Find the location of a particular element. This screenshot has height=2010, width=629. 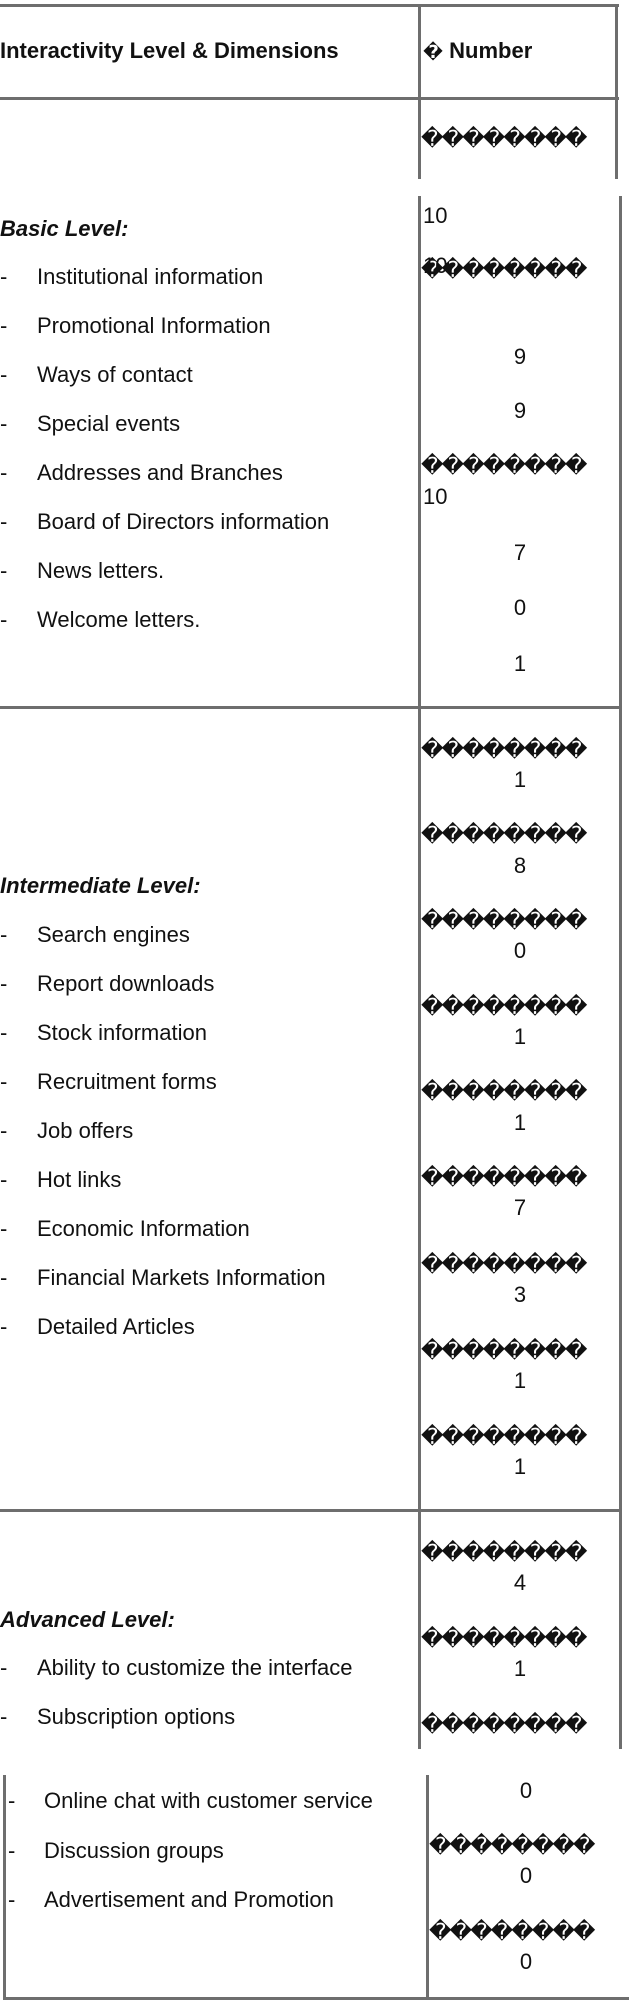

table-top-border is located at coordinates (309, 5).